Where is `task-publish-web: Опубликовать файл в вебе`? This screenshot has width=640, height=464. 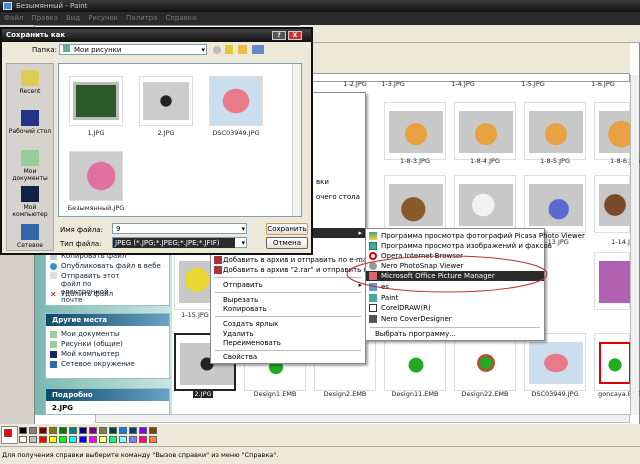 task-publish-web: Опубликовать файл в вебе is located at coordinates (107, 266).